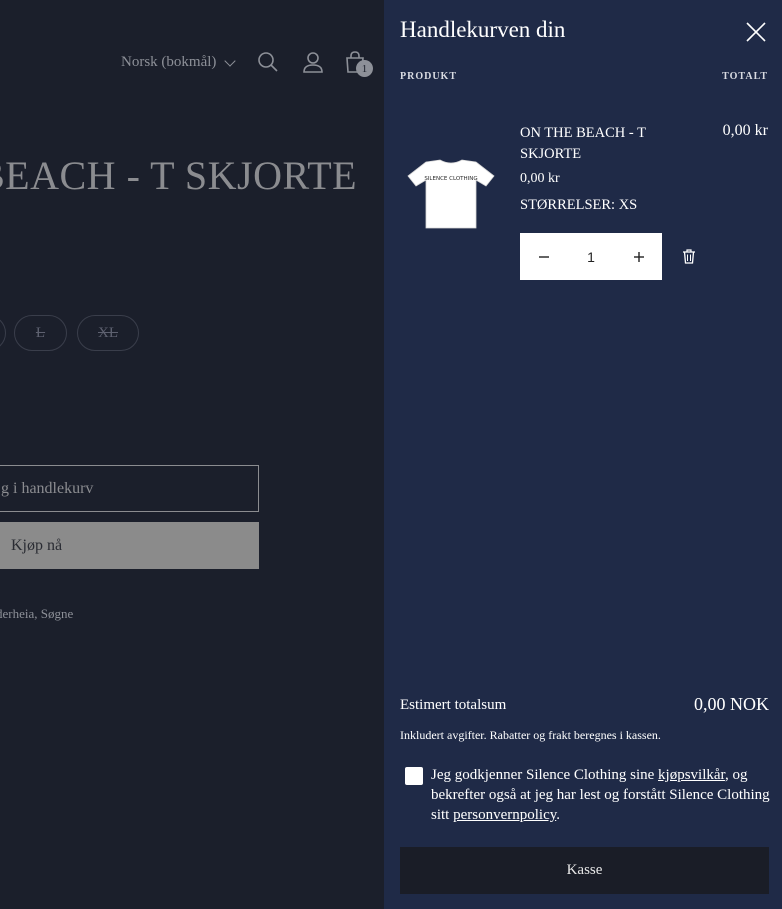 The image size is (782, 909). Describe the element at coordinates (3, 333) in the screenshot. I see `size-option` at that location.